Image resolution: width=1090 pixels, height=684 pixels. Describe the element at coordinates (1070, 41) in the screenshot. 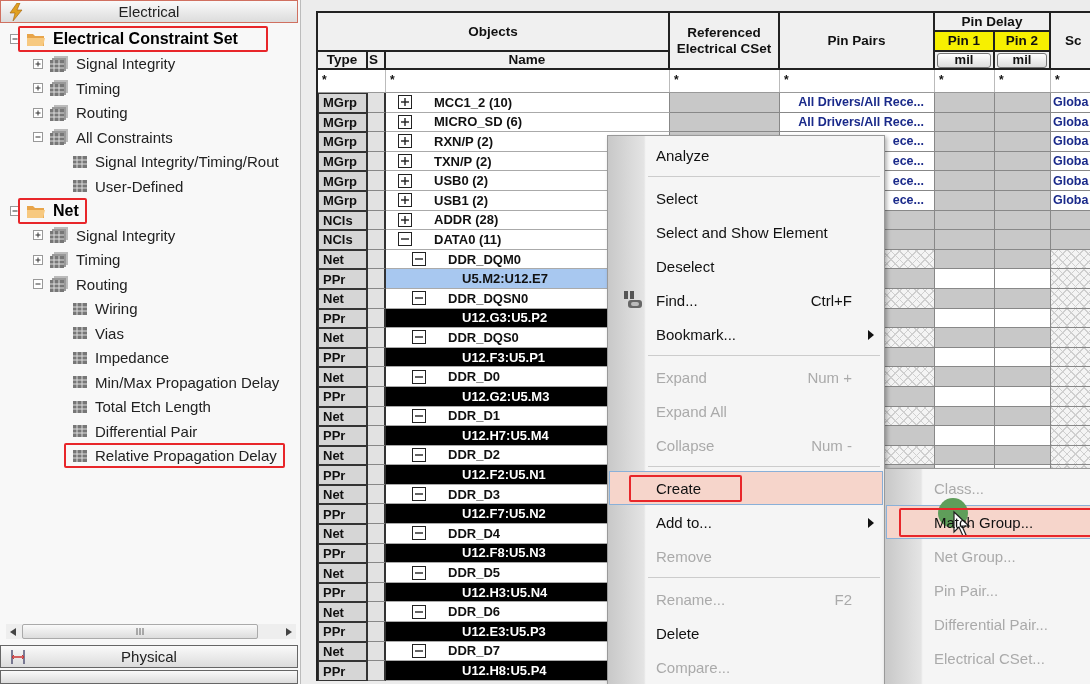

I see `column-header: Sc` at that location.